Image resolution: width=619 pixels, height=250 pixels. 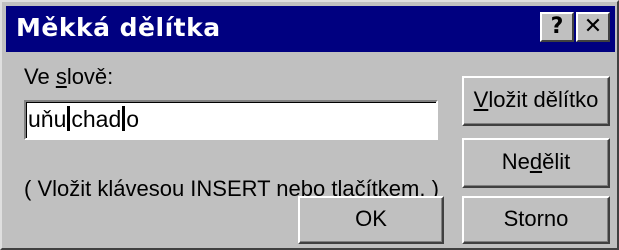 What do you see at coordinates (543, 99) in the screenshot?
I see `insert-label: ložit dělítko` at bounding box center [543, 99].